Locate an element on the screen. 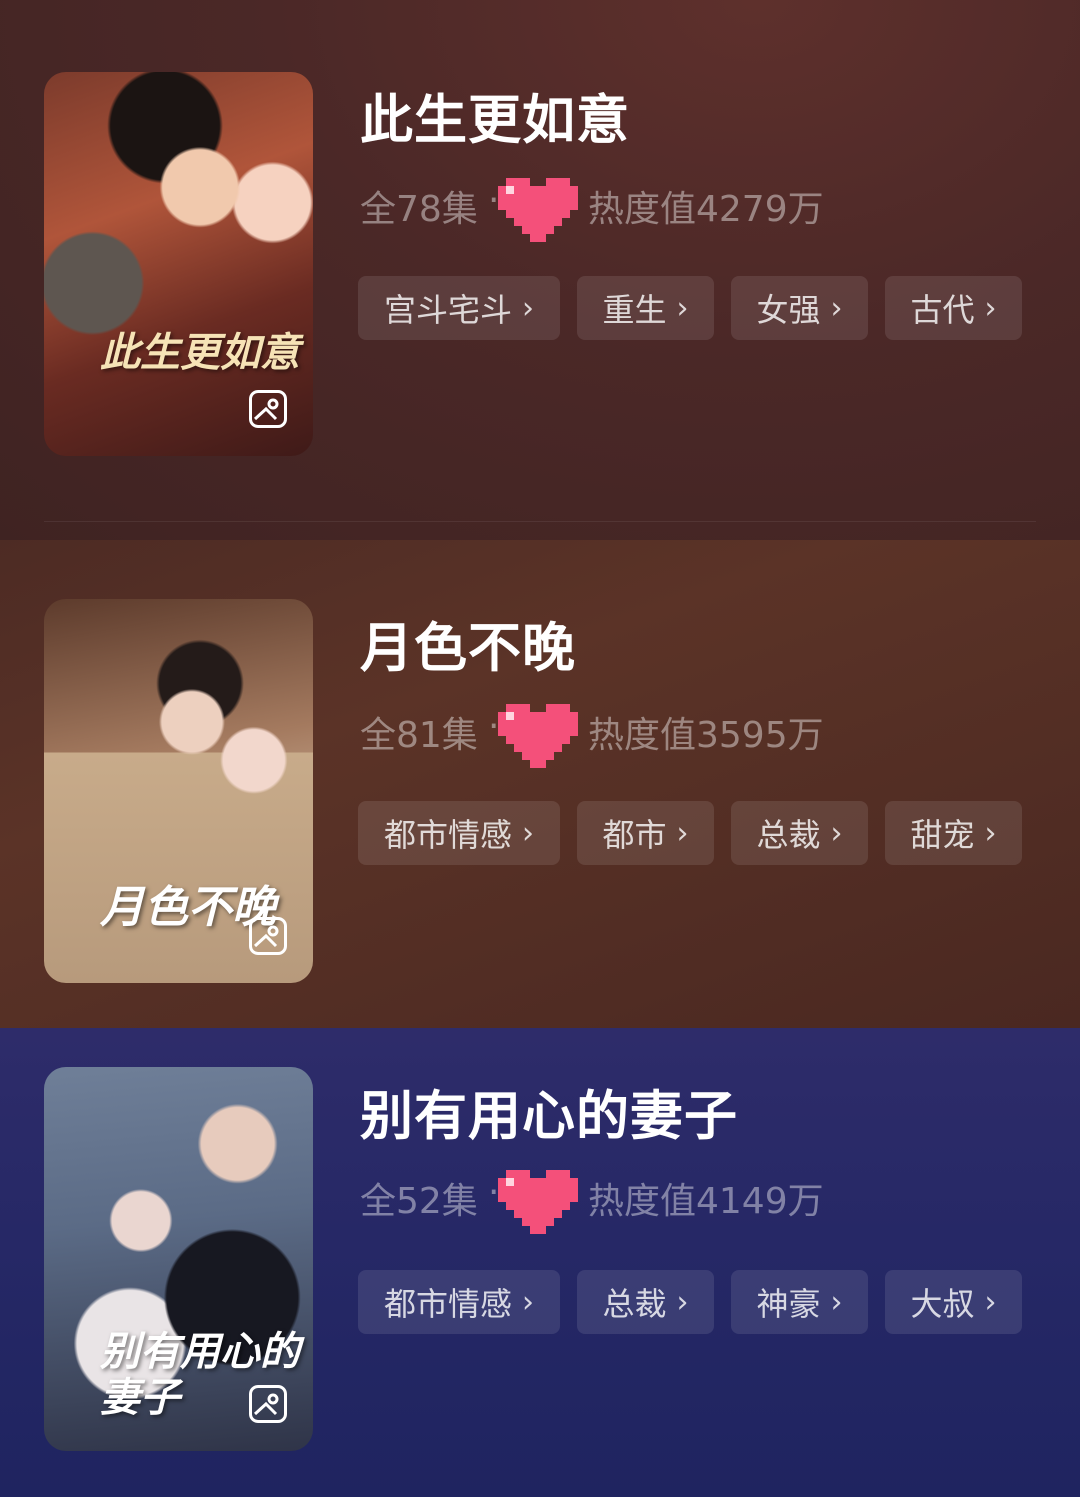 The width and height of the screenshot is (1080, 1497). drama-poster: 别有用心的妻子 is located at coordinates (178, 1259).